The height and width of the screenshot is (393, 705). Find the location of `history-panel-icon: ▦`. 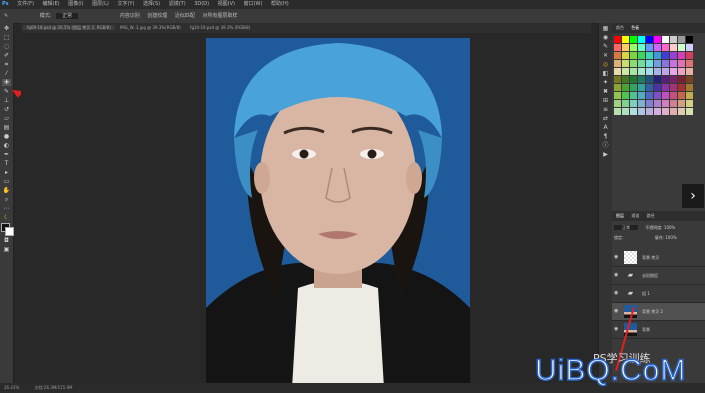

history-panel-icon: ▦ is located at coordinates (605, 28).